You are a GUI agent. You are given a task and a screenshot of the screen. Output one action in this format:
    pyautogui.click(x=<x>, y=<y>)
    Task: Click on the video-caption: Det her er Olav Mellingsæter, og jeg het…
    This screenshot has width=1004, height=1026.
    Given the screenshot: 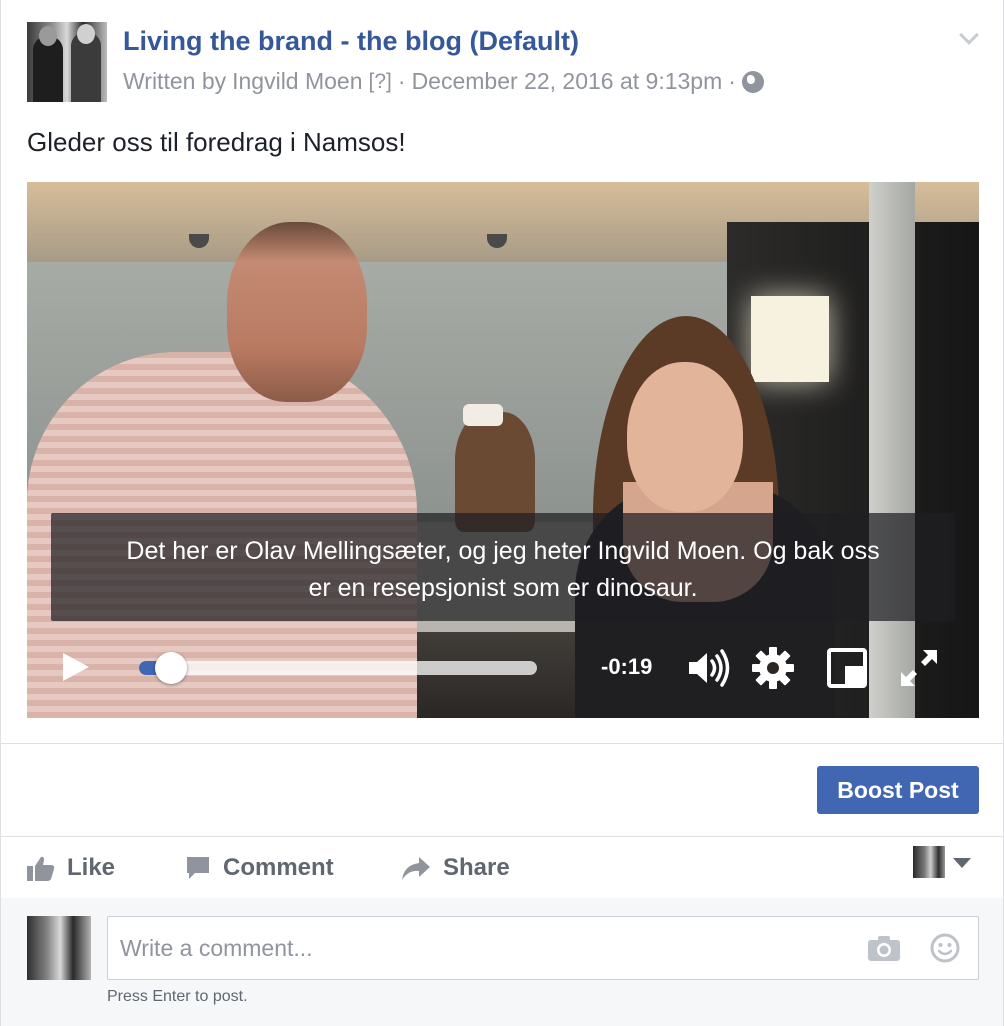 What is the action you would take?
    pyautogui.click(x=503, y=567)
    